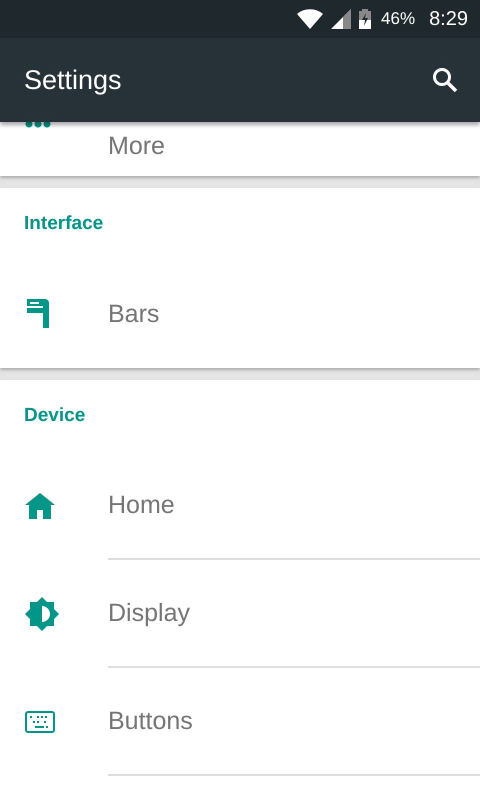 The height and width of the screenshot is (800, 480). What do you see at coordinates (448, 19) in the screenshot?
I see `clock-time: 8:29` at bounding box center [448, 19].